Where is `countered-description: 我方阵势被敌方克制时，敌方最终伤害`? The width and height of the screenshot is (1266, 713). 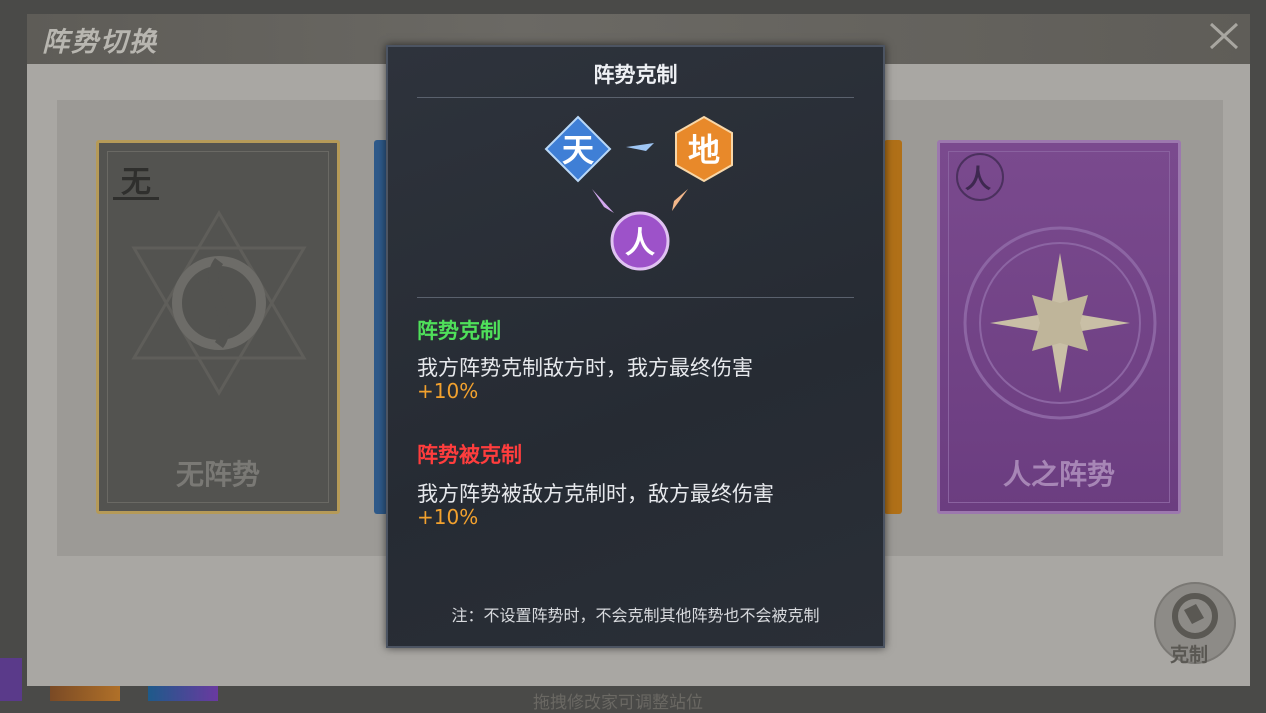
countered-description: 我方阵势被敌方克制时，敌方最终伤害 is located at coordinates (595, 494).